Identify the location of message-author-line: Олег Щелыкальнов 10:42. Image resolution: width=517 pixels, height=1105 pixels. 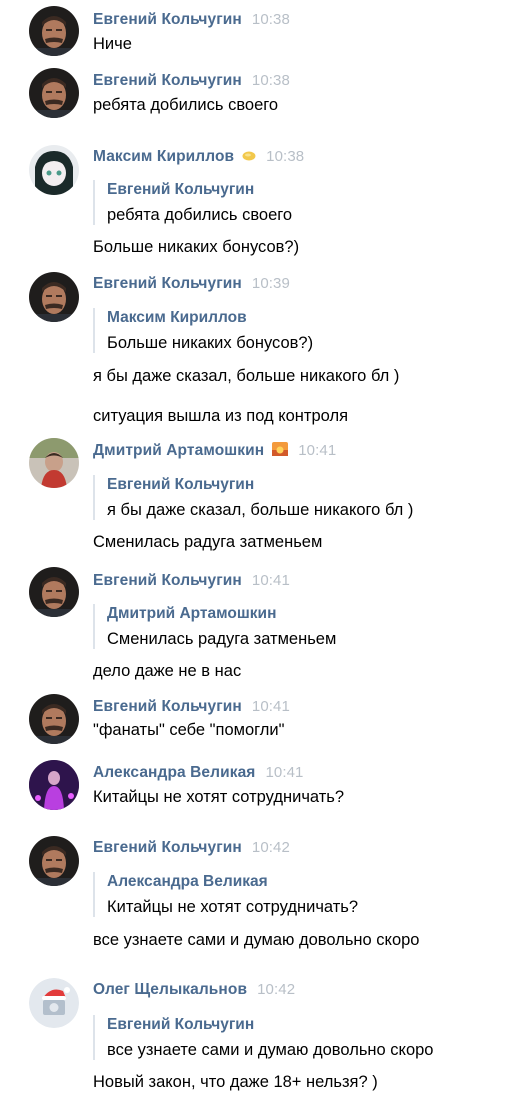
(194, 990).